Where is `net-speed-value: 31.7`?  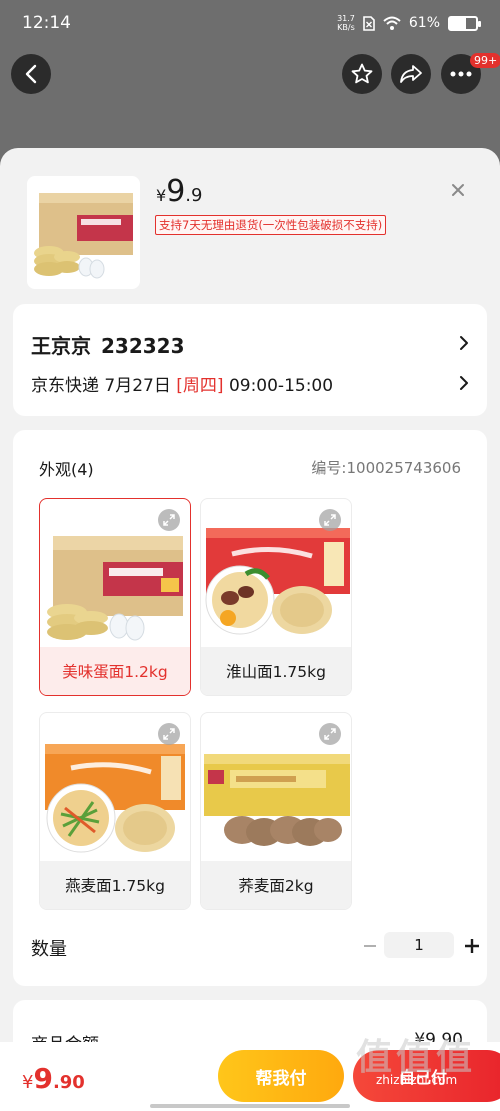 net-speed-value: 31.7 is located at coordinates (346, 18).